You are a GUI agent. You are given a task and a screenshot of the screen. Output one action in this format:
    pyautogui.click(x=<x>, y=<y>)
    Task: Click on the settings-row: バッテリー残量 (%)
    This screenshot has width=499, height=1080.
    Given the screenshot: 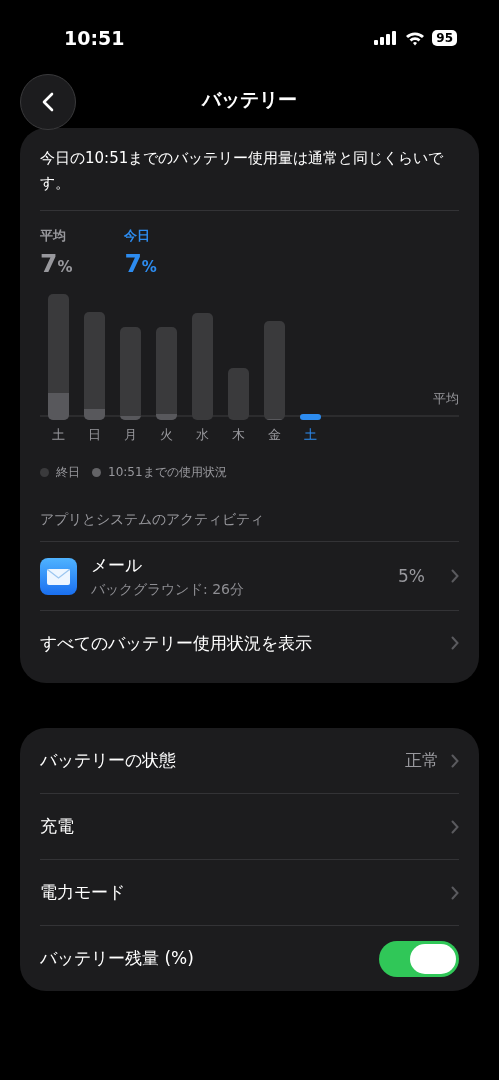 What is the action you would take?
    pyautogui.click(x=249, y=958)
    